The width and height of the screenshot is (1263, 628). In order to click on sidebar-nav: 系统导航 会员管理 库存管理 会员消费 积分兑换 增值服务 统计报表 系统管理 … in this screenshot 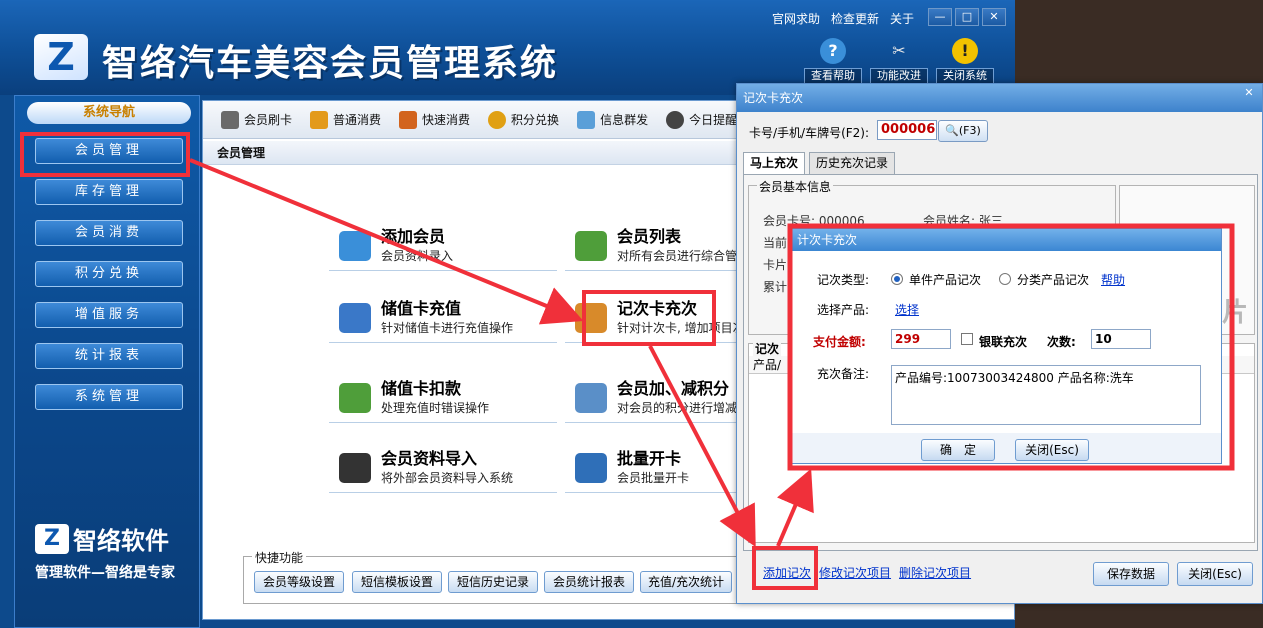, I will do `click(107, 361)`.